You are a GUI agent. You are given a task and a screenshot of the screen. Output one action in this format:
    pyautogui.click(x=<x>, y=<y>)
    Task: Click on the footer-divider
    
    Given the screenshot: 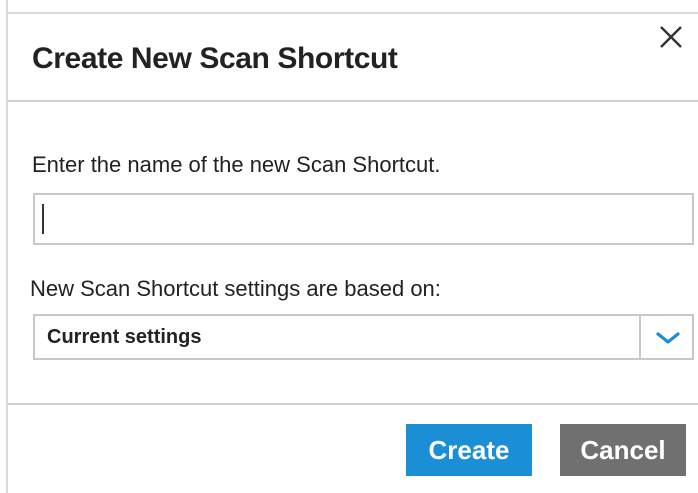 What is the action you would take?
    pyautogui.click(x=353, y=404)
    